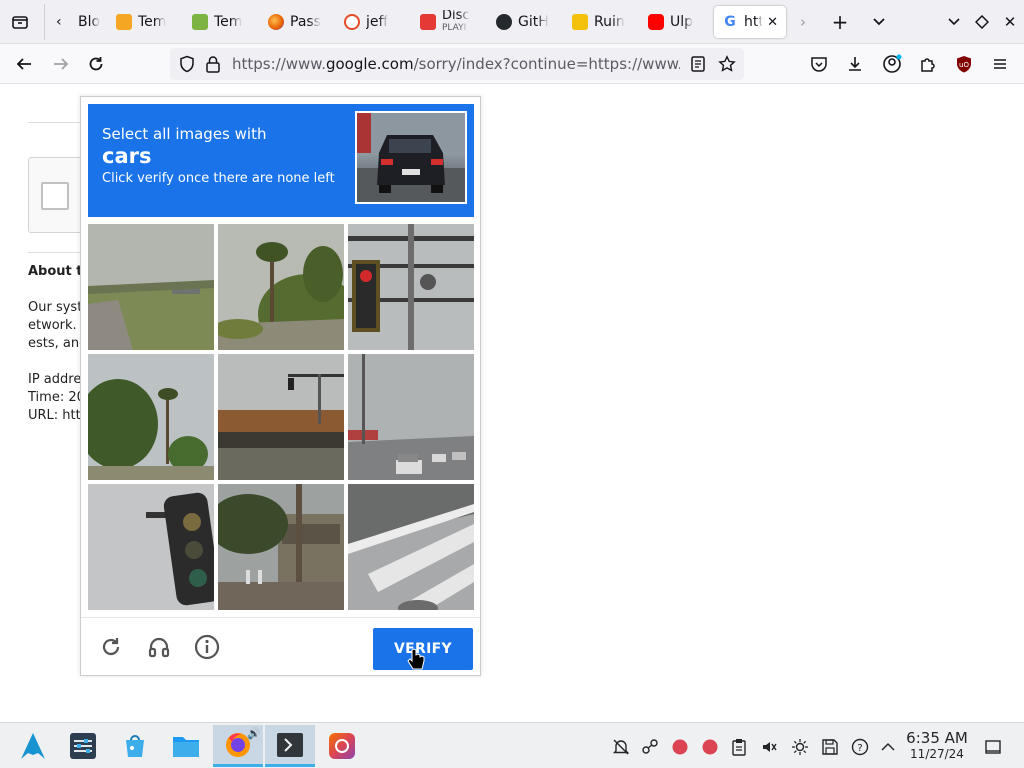  Describe the element at coordinates (290, 746) in the screenshot. I see `konsole-terminal-icon` at that location.